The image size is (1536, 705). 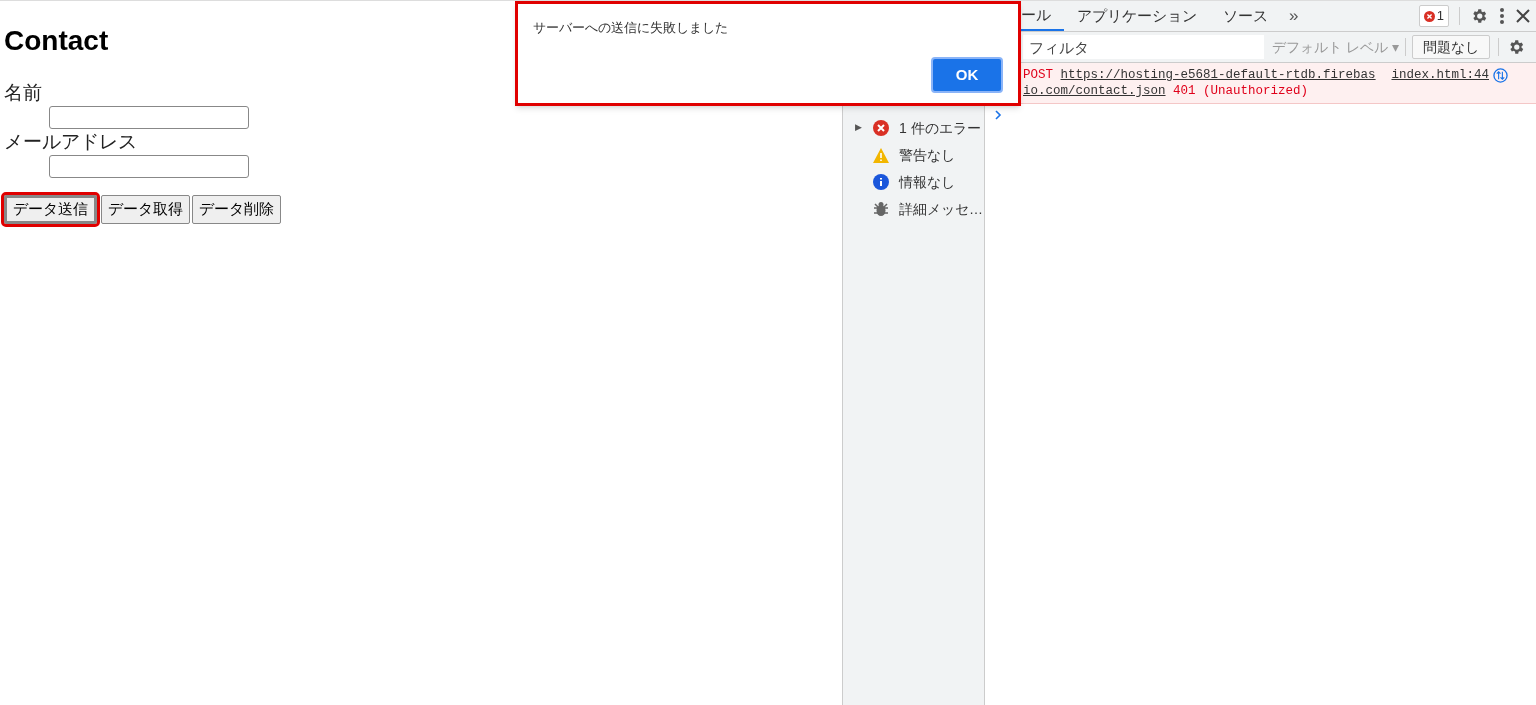 I want to click on expand-arrow-icon: ▶, so click(x=859, y=128).